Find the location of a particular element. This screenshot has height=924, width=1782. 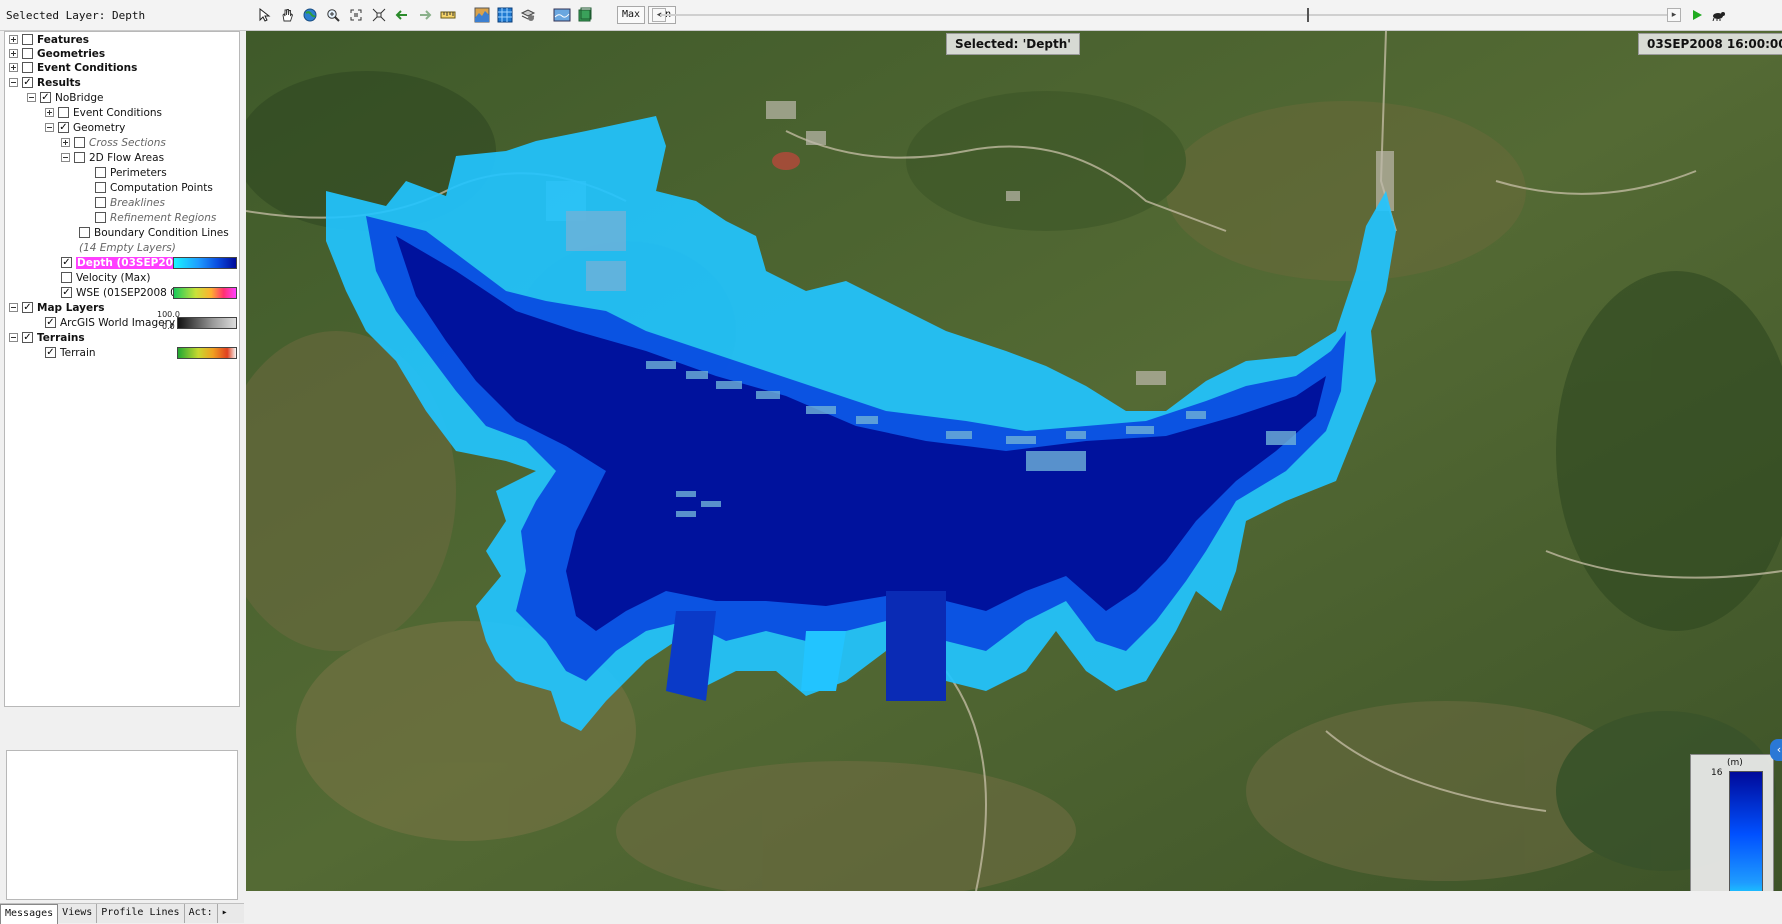

tree-item-wse: ✓ WSE (01SEP2008 00: is located at coordinates (124, 292).